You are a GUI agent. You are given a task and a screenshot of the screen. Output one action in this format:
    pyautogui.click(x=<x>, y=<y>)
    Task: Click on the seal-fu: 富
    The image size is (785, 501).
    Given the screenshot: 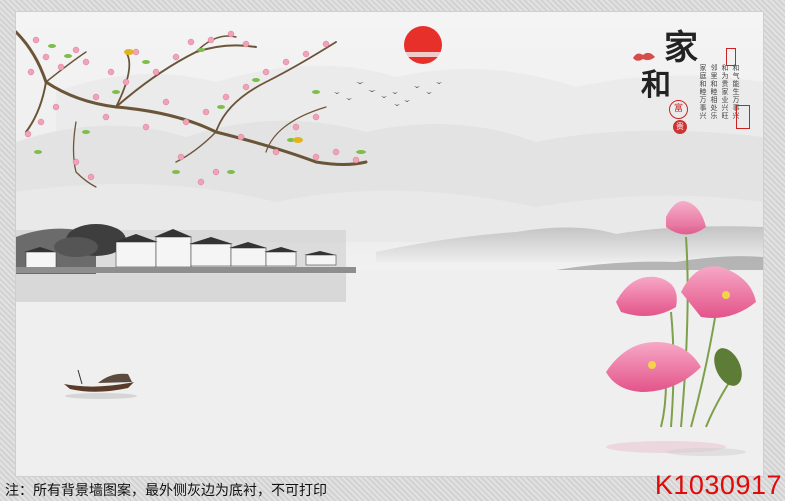 What is the action you would take?
    pyautogui.click(x=678, y=109)
    